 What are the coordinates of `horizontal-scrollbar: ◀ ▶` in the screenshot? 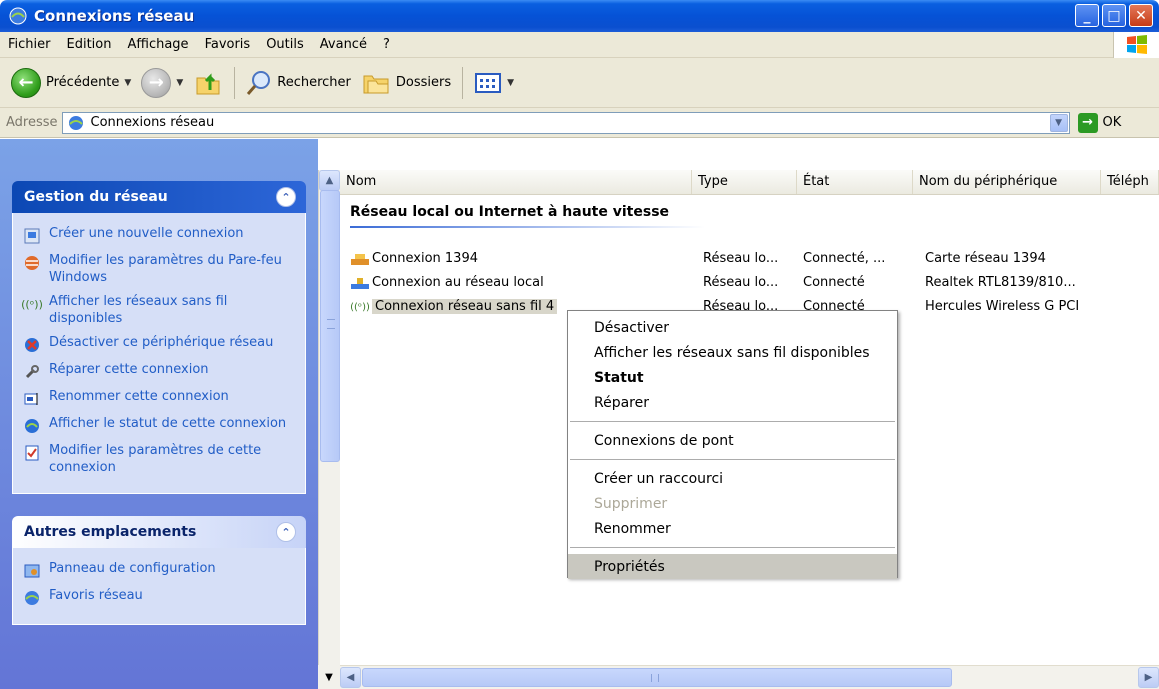 It's located at (749, 677).